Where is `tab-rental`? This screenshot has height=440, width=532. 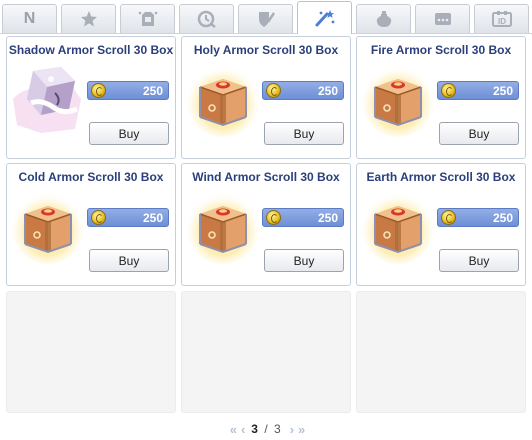
tab-rental is located at coordinates (206, 18).